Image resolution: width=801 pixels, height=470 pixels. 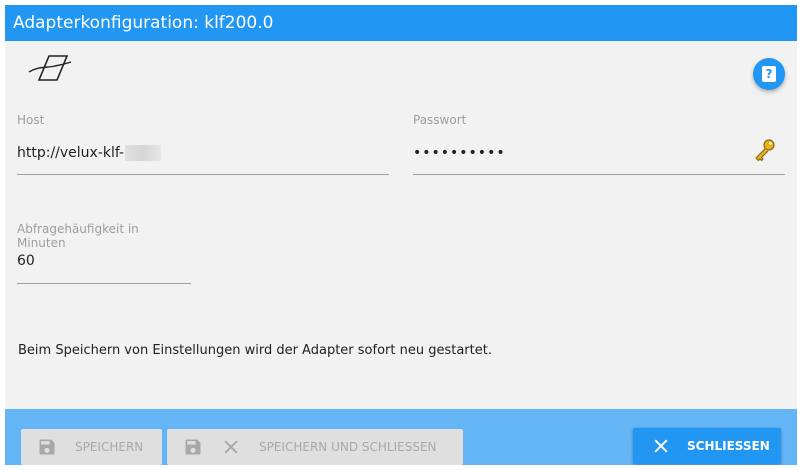 What do you see at coordinates (348, 447) in the screenshot?
I see `save-and-close-label: SPEICHERN UND SCHLIESSEN` at bounding box center [348, 447].